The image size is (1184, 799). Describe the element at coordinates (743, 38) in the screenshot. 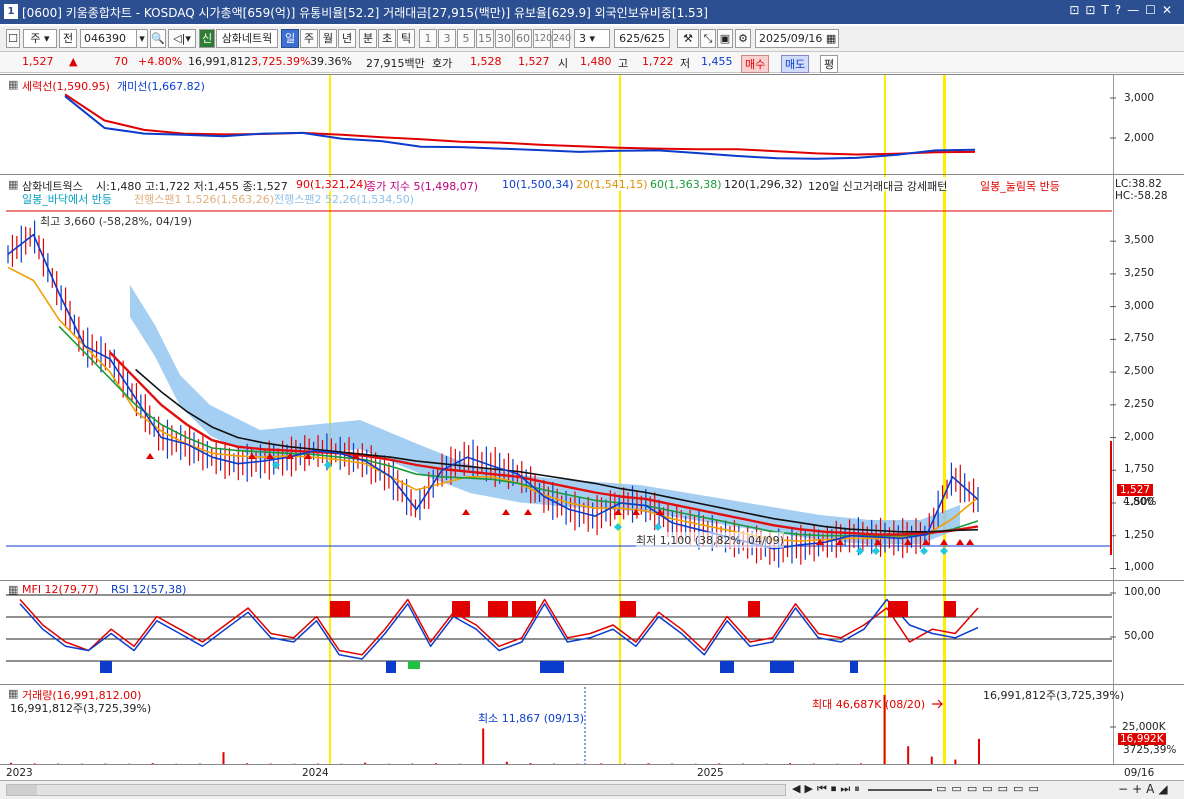

I see `gear-icon: ⚙` at that location.